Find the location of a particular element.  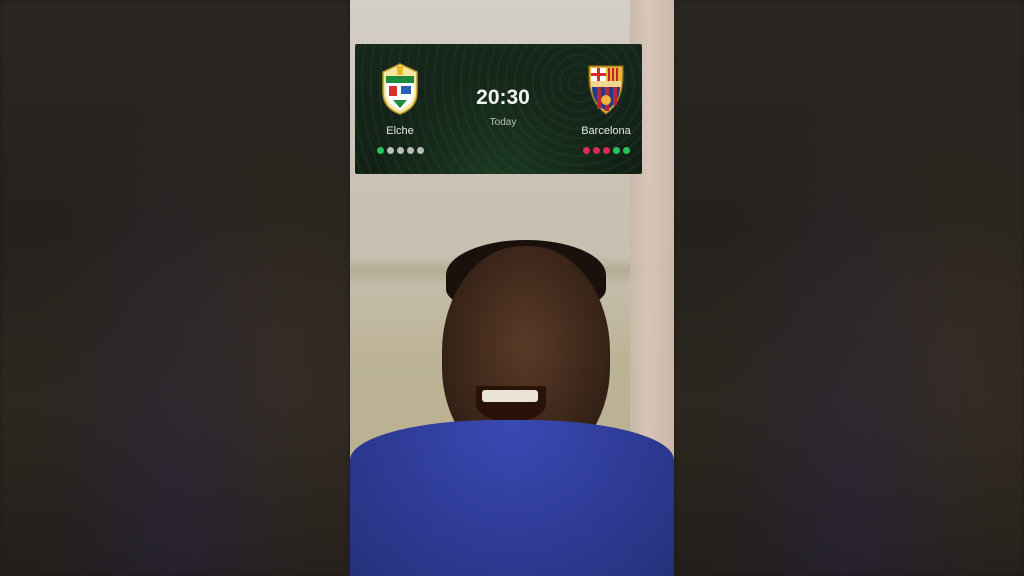

barcelona-crest-icon is located at coordinates (606, 90).